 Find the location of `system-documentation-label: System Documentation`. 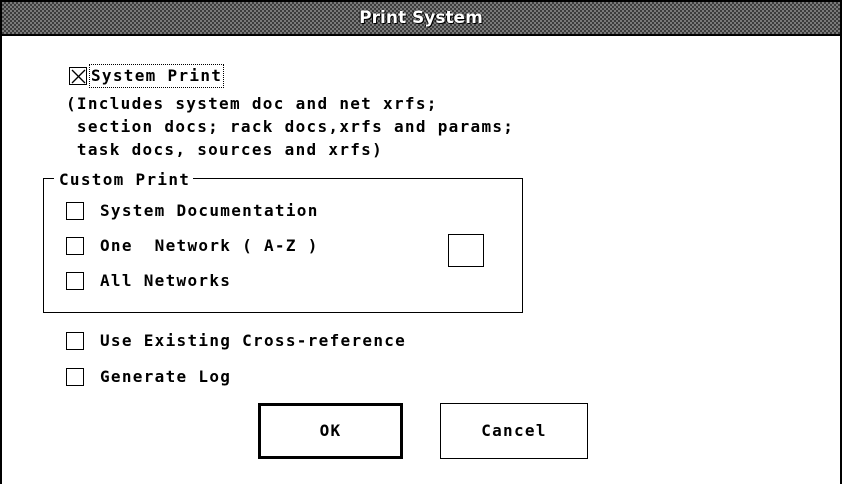

system-documentation-label: System Documentation is located at coordinates (209, 211).